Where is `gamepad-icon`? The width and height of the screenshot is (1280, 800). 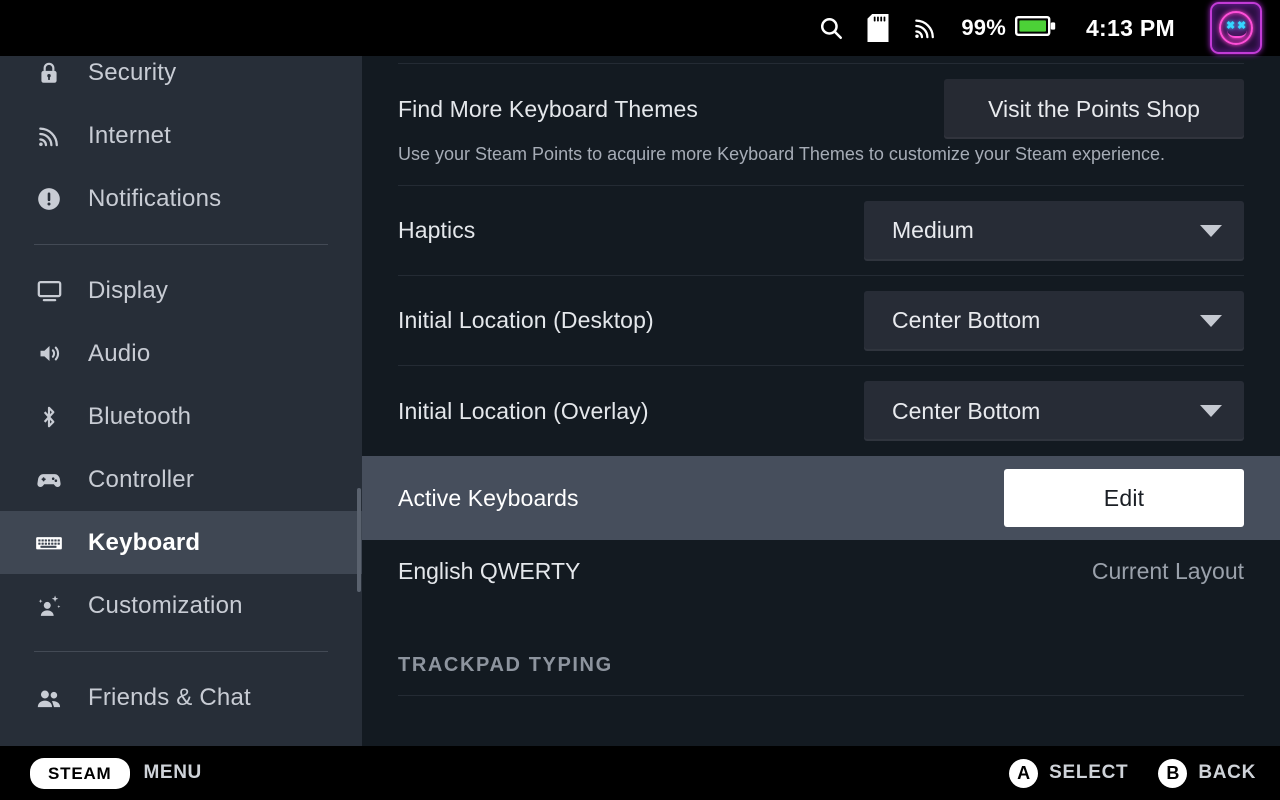 gamepad-icon is located at coordinates (49, 480).